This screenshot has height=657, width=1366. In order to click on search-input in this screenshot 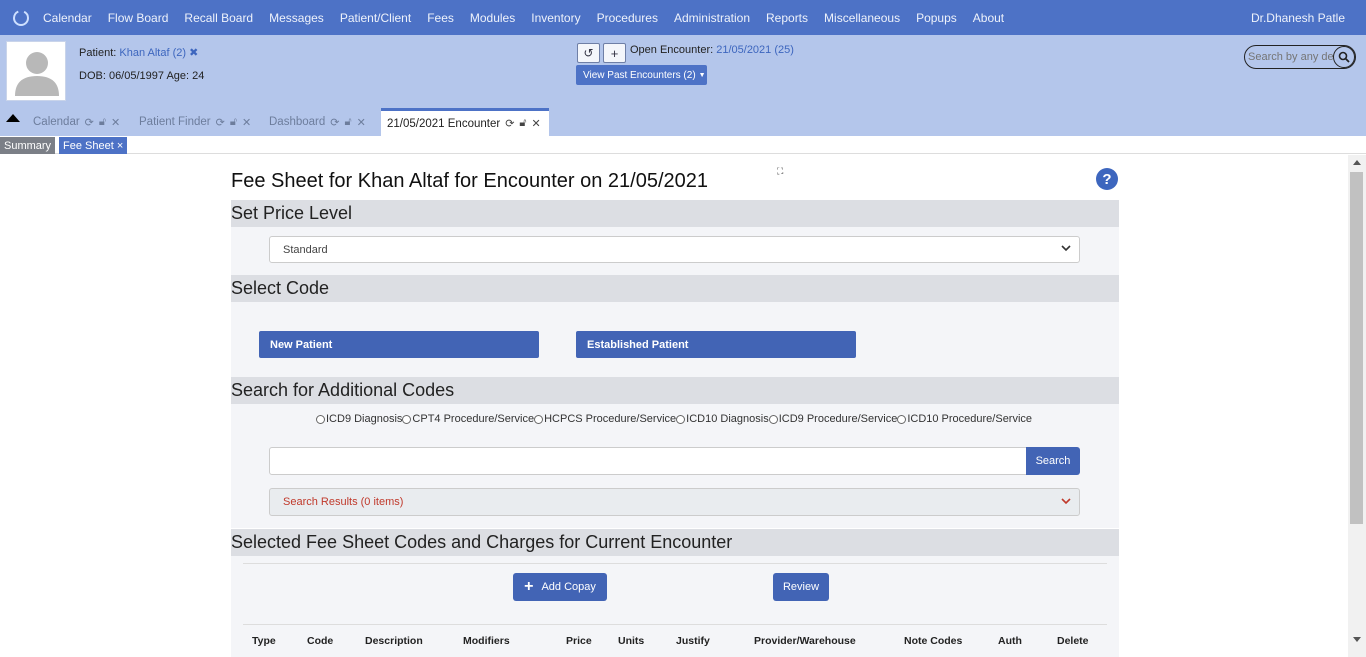, I will do `click(1291, 57)`.